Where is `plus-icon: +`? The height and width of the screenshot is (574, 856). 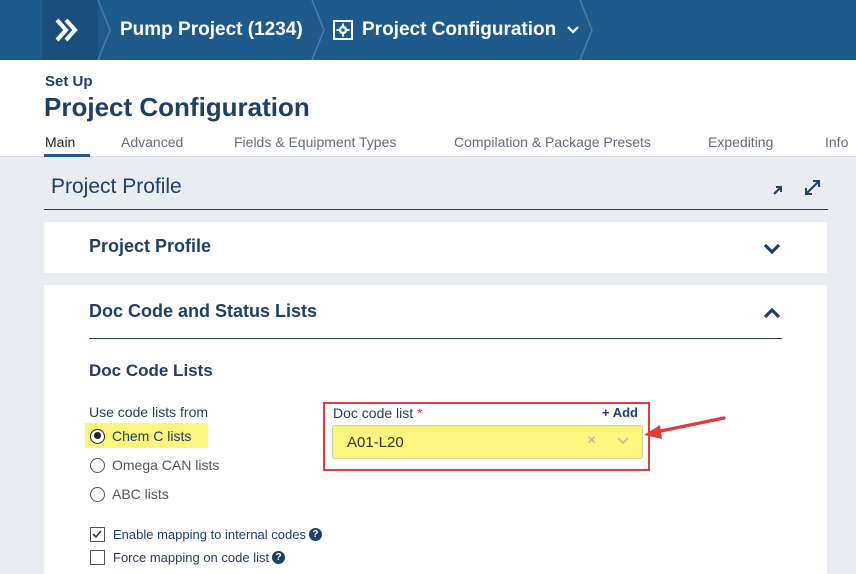 plus-icon: + is located at coordinates (605, 412).